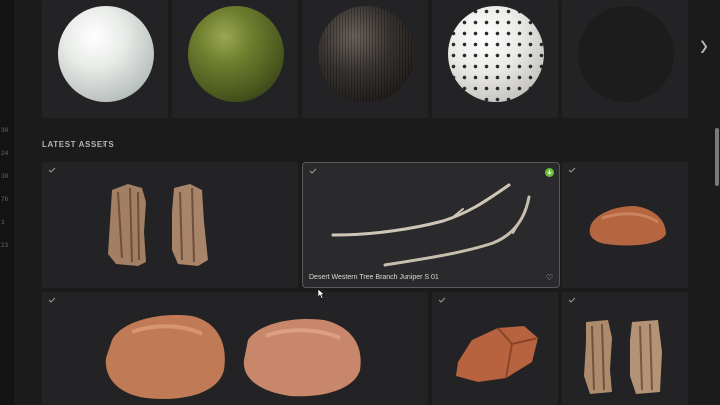 This screenshot has height=405, width=720. I want to click on square-tile-sphere-thumbnail, so click(626, 54).